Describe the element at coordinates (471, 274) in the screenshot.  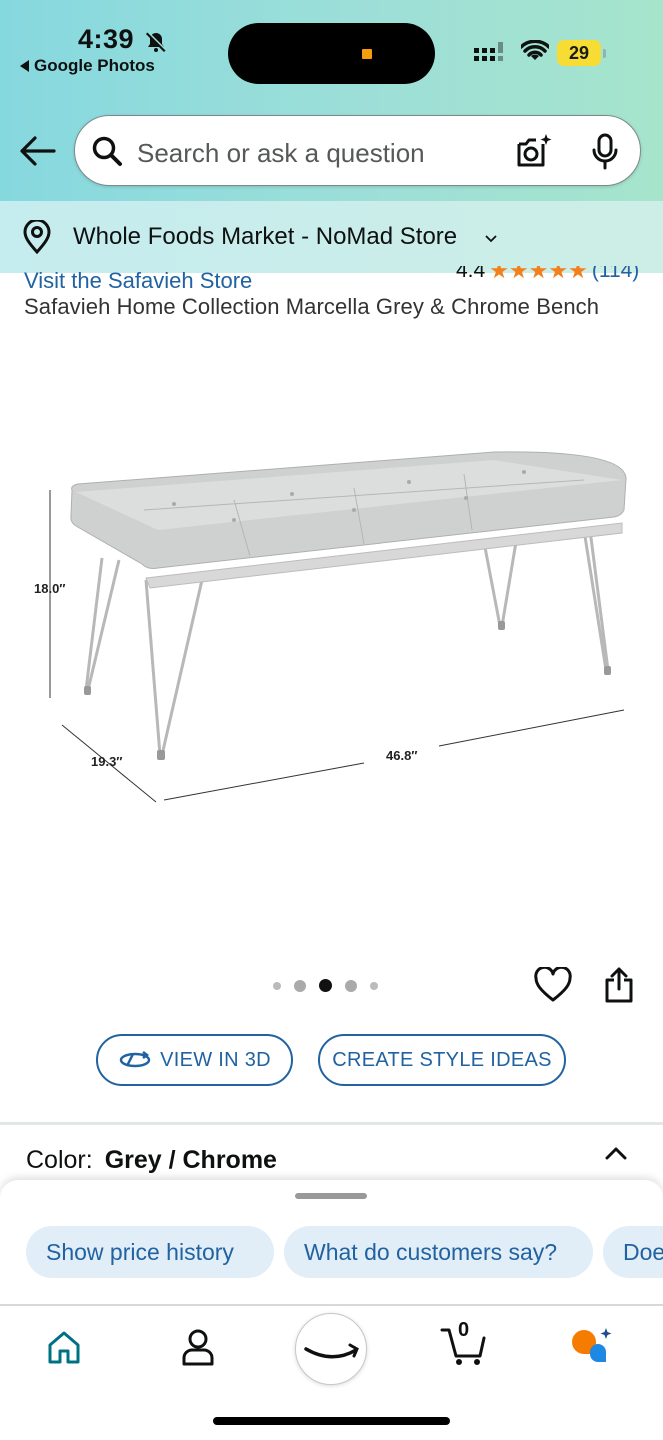
I see `rating-value: 4.4` at that location.